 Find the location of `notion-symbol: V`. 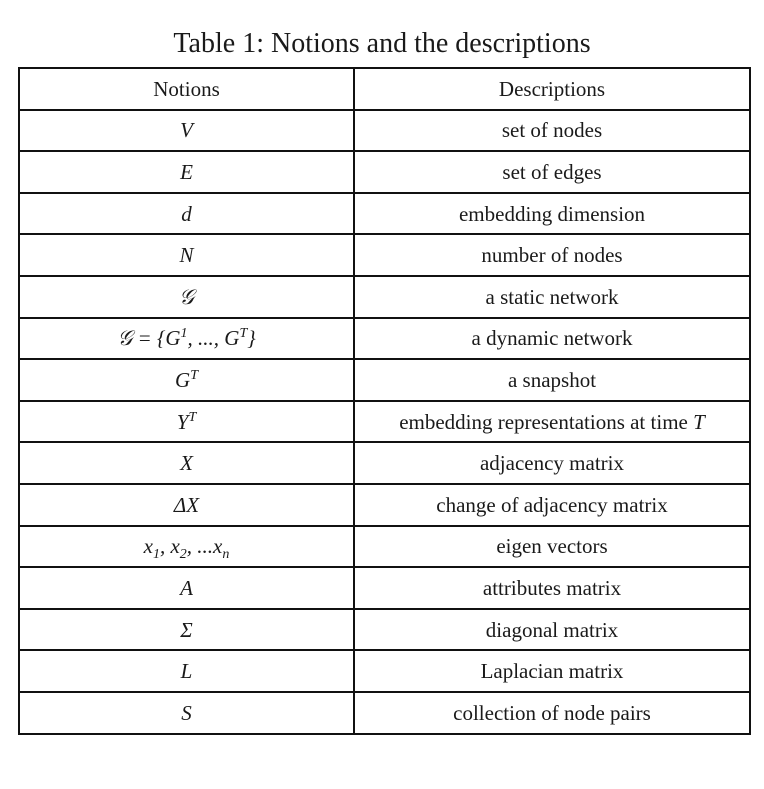

notion-symbol: V is located at coordinates (186, 130).